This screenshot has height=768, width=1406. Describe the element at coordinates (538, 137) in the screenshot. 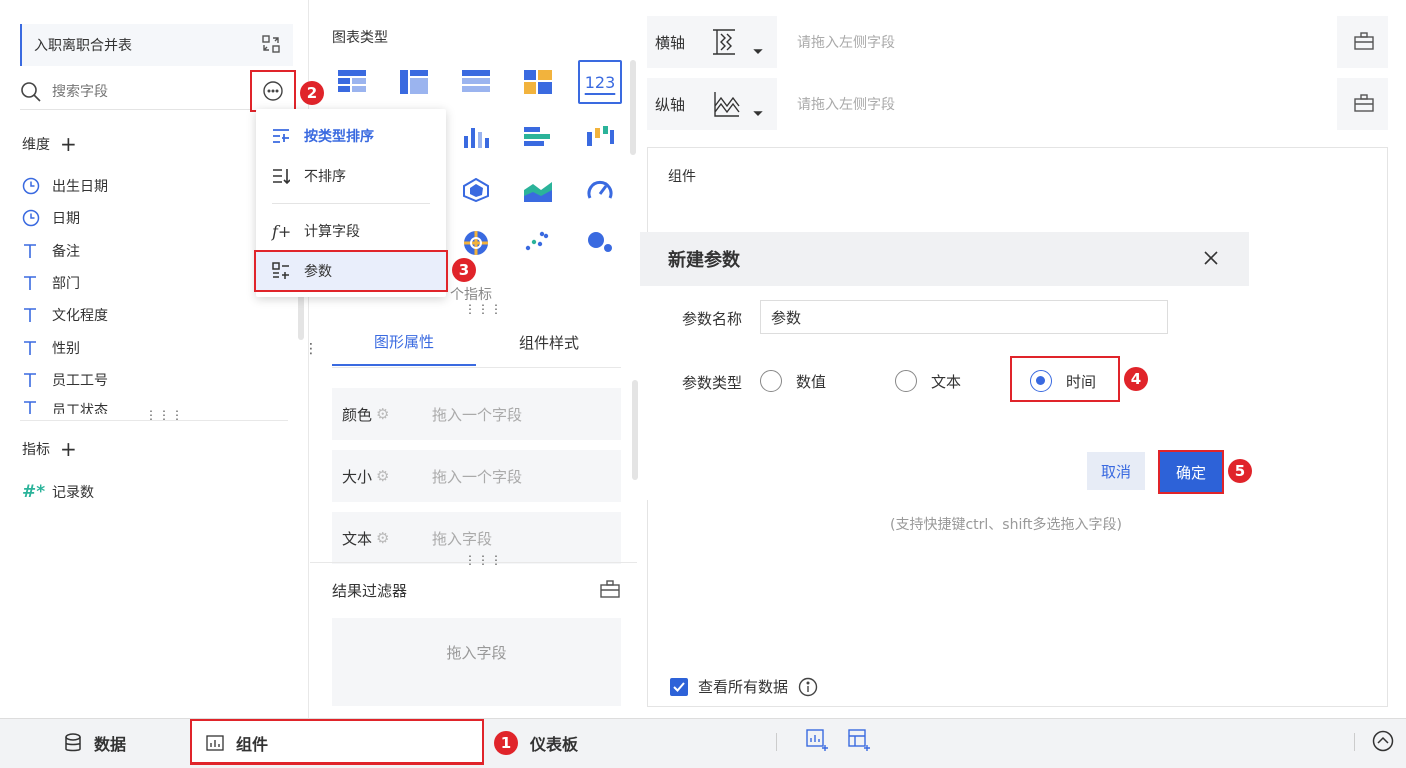

I see `horizontal-bar-icon` at that location.